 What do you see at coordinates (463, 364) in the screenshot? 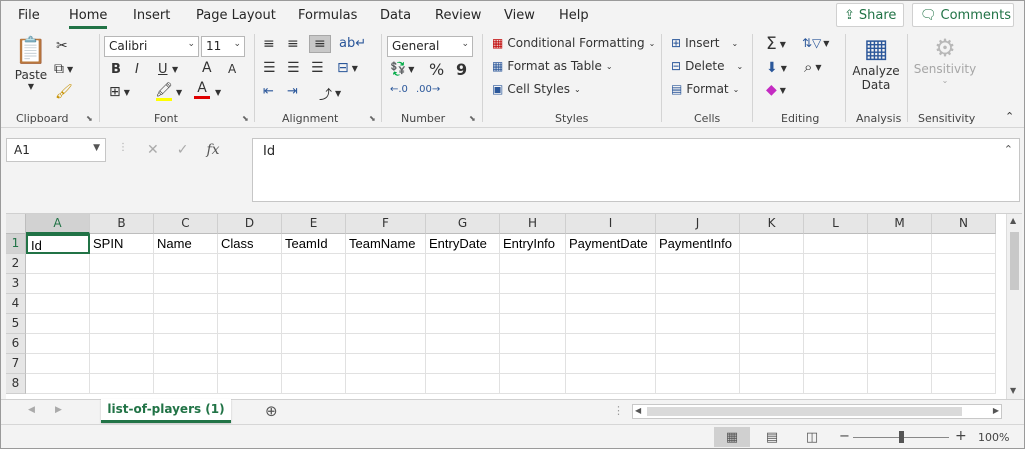
I see `cell-g7` at bounding box center [463, 364].